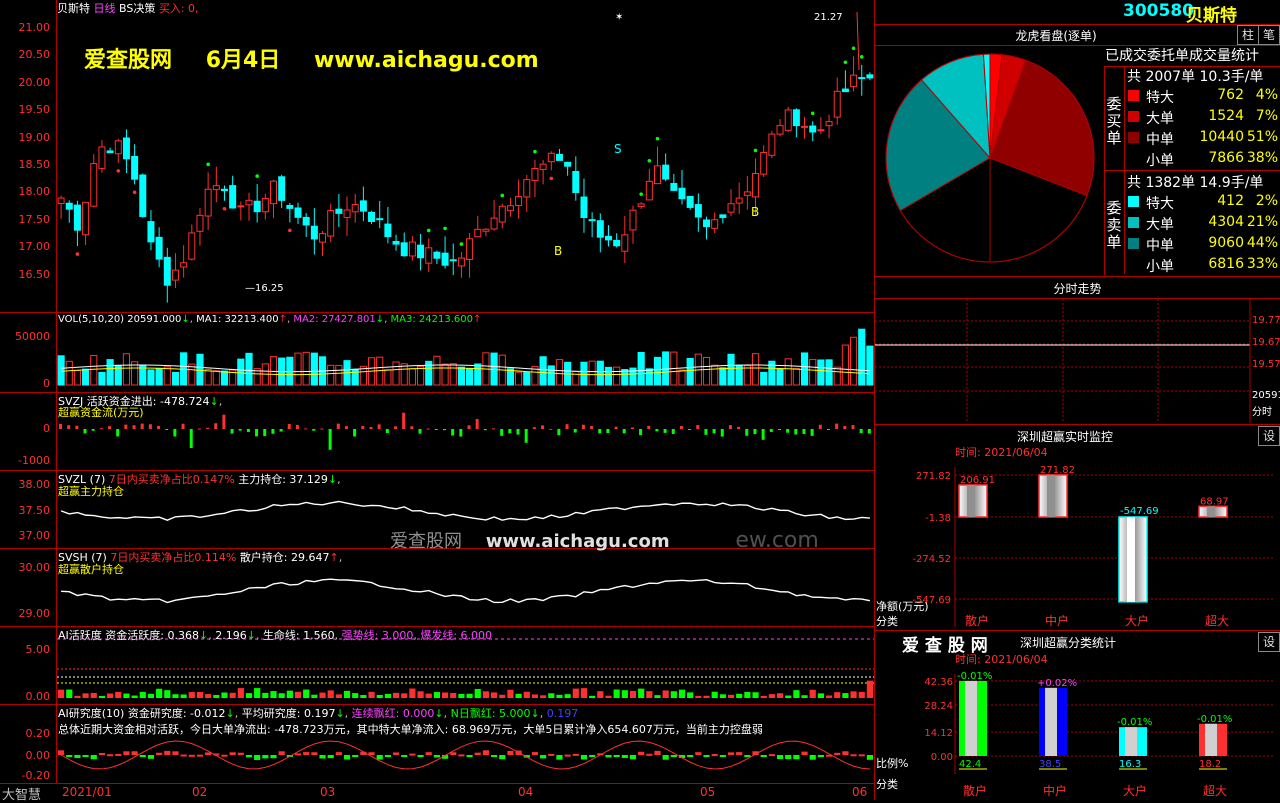  What do you see at coordinates (970, 764) in the screenshot?
I see `classify-value: 42.4` at bounding box center [970, 764].